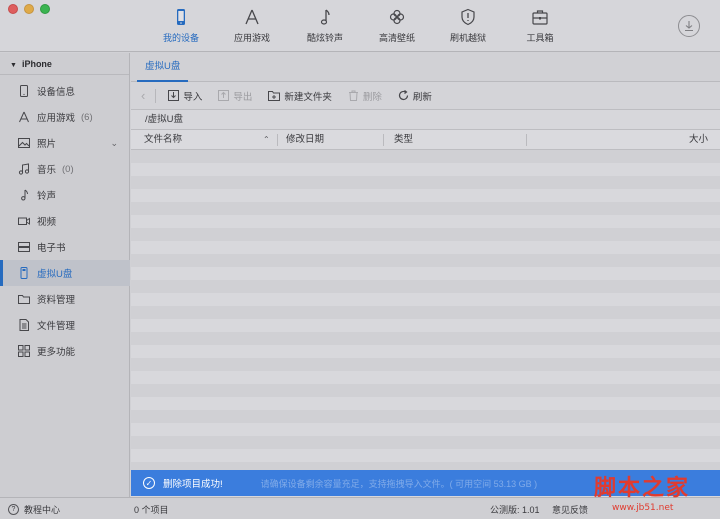 The height and width of the screenshot is (519, 720). What do you see at coordinates (266, 140) in the screenshot?
I see `sort-up-icon: ⌃` at bounding box center [266, 140].